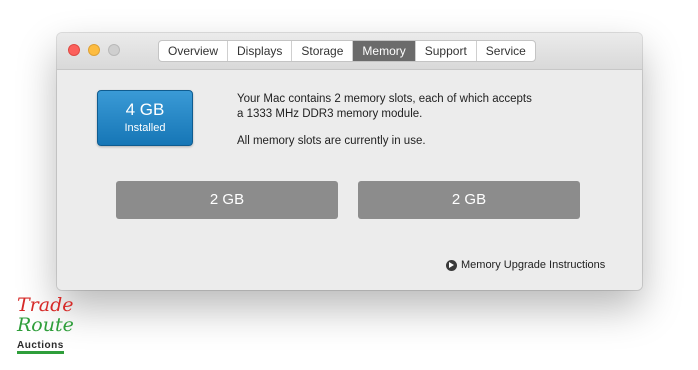 The image size is (698, 370). I want to click on memory-status-label: Installed, so click(145, 128).